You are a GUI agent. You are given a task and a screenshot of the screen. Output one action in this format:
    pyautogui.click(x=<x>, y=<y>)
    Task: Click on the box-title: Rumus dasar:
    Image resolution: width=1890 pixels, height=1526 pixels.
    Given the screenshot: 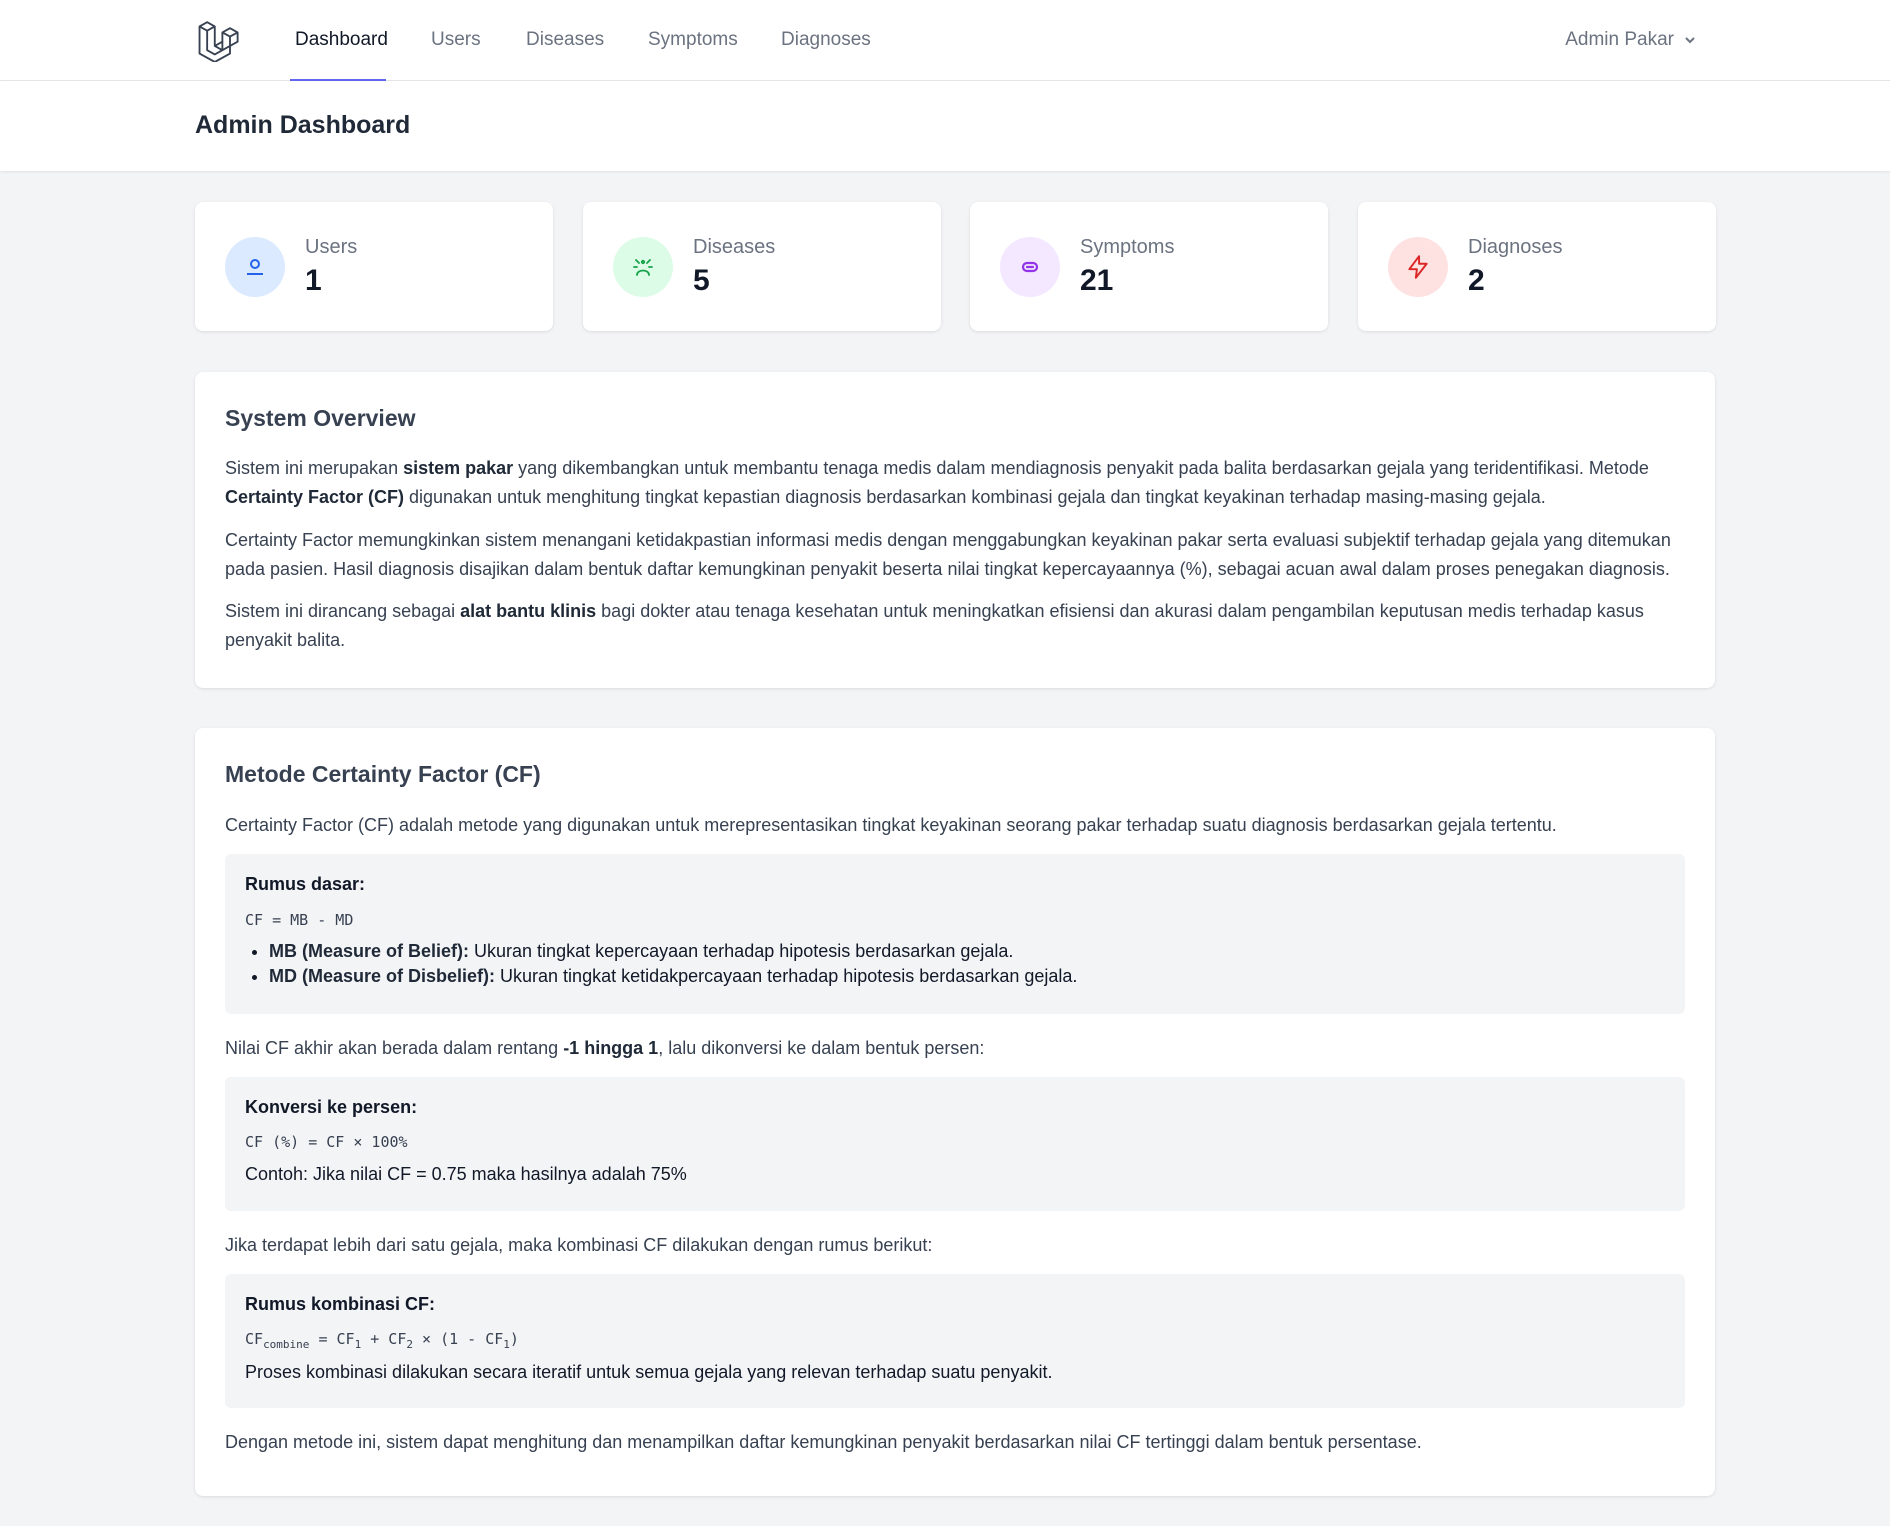 What is the action you would take?
    pyautogui.click(x=305, y=884)
    